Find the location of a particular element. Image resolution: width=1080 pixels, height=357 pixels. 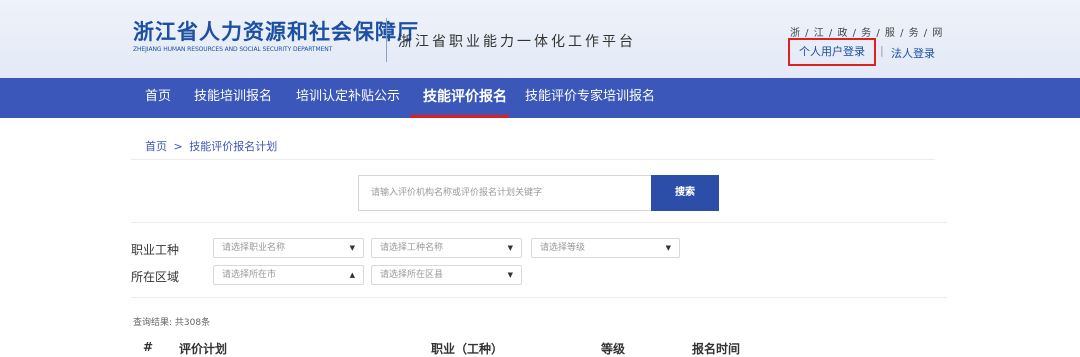

level-select: 请选择等级 ▼ is located at coordinates (605, 248).